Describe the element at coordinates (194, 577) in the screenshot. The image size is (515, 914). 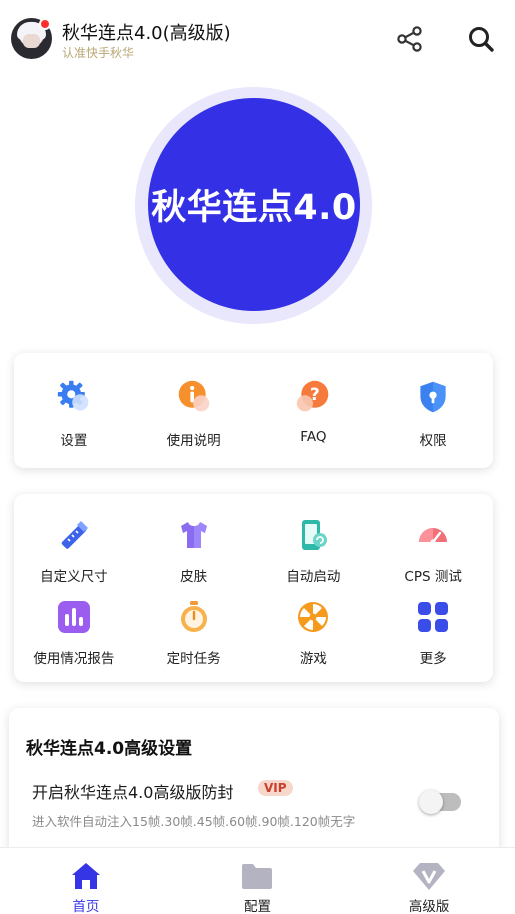
I see `tool-label: 皮肤` at that location.